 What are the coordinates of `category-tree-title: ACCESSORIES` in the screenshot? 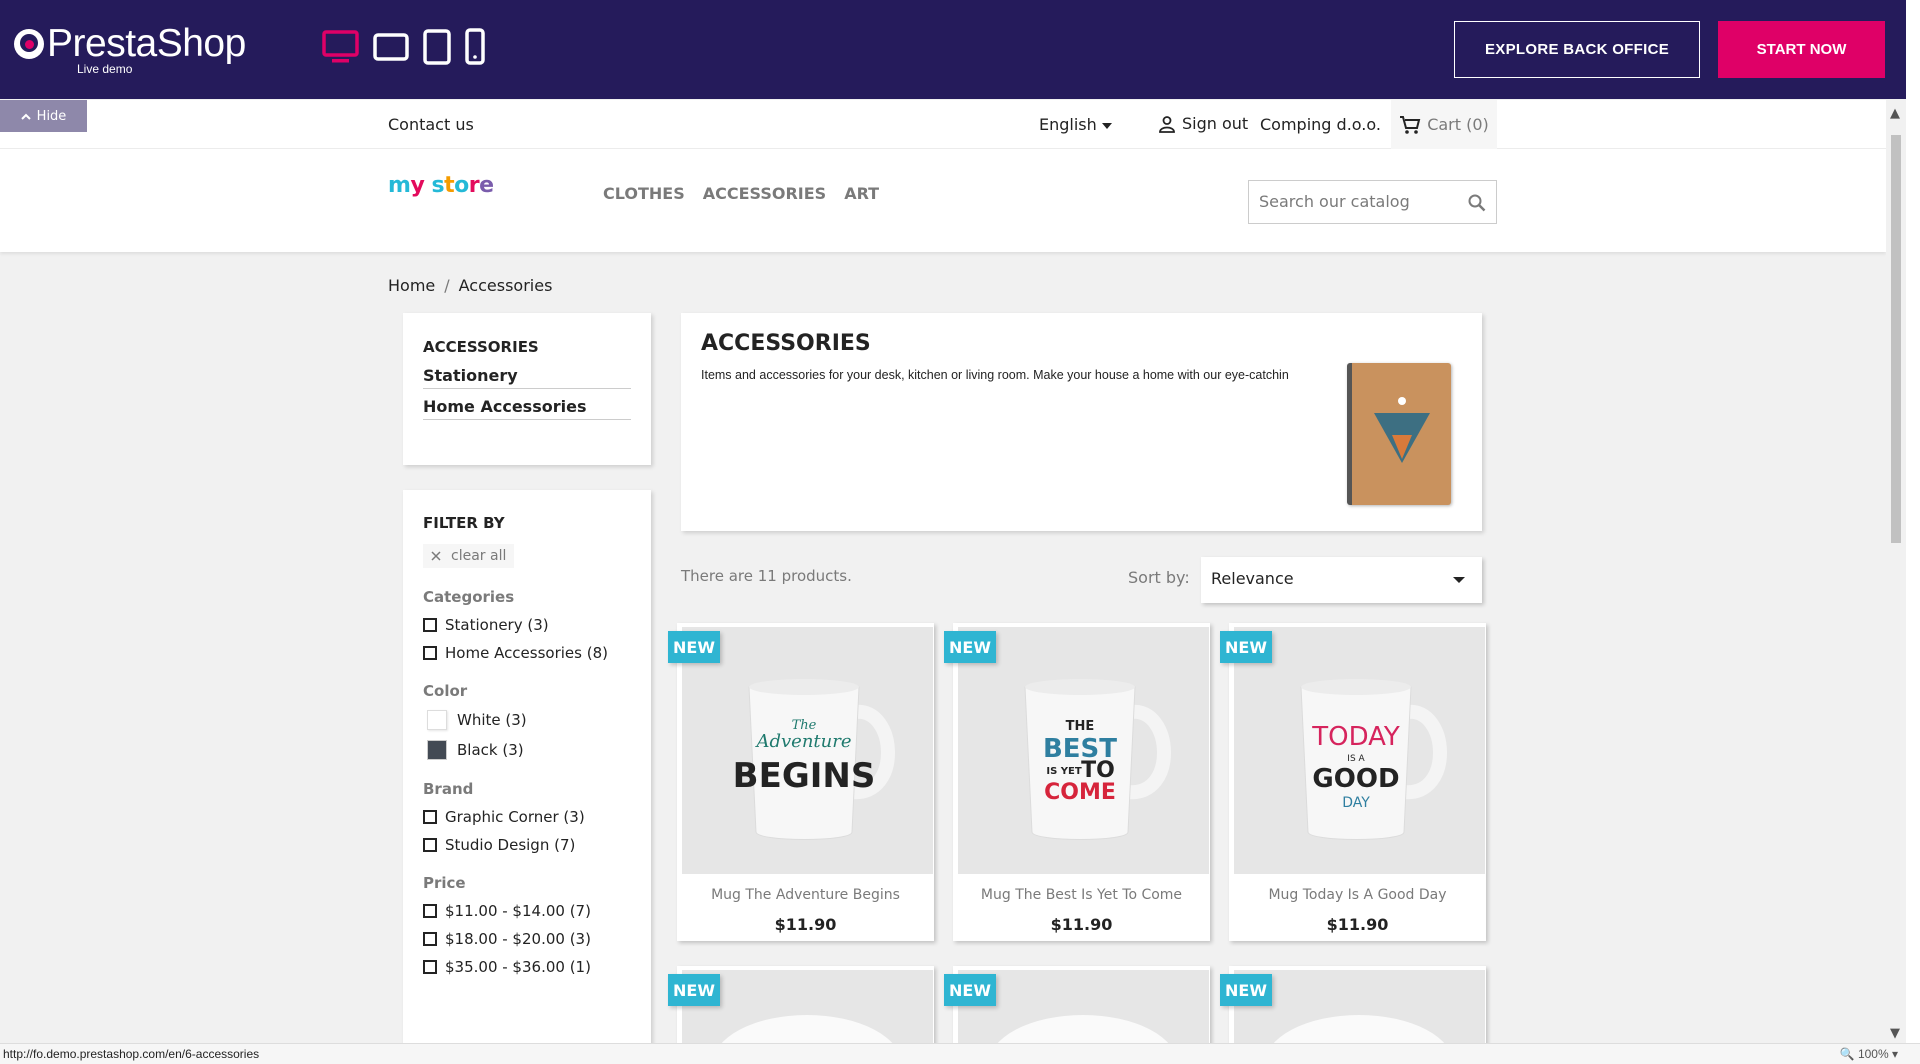 It's located at (527, 347).